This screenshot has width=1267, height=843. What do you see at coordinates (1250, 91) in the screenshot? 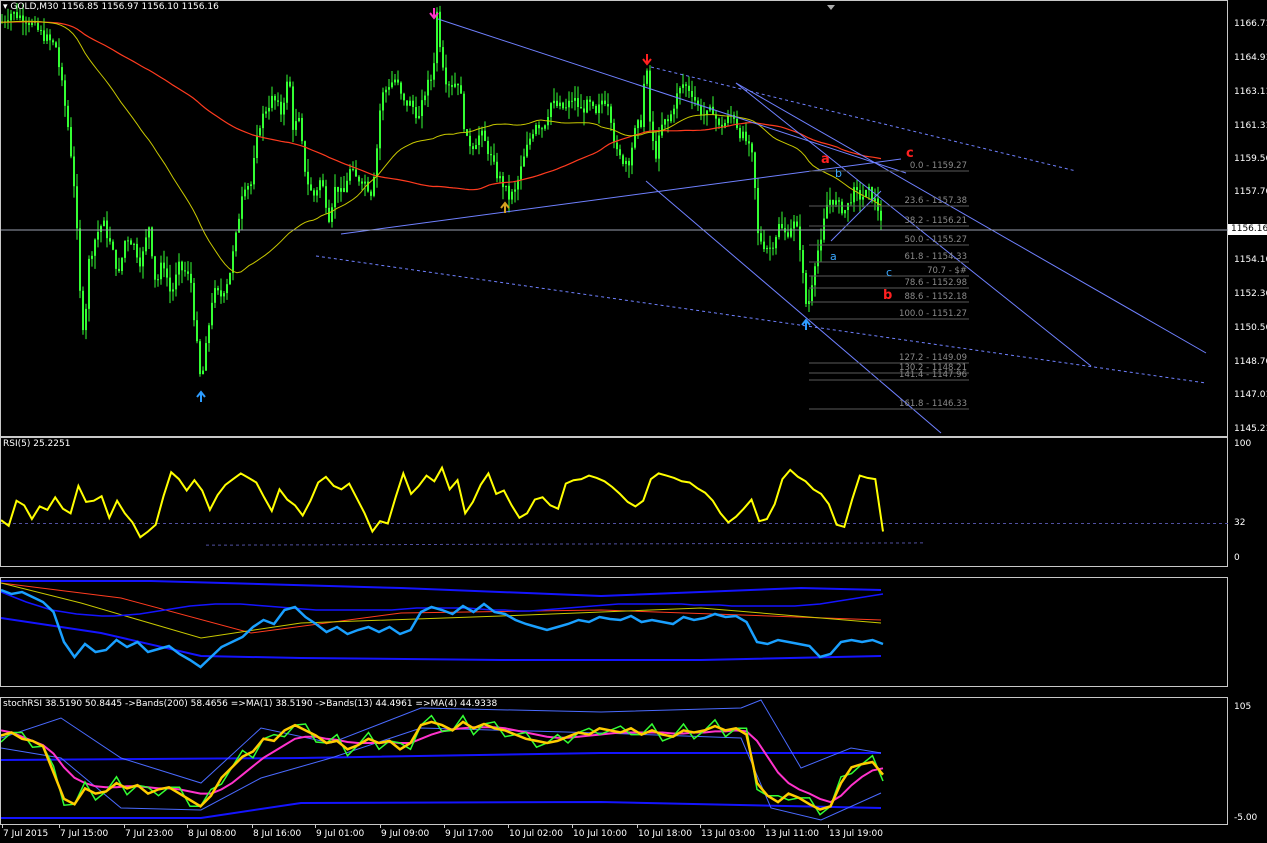
I see `price-scale-label: 1163.11` at bounding box center [1250, 91].